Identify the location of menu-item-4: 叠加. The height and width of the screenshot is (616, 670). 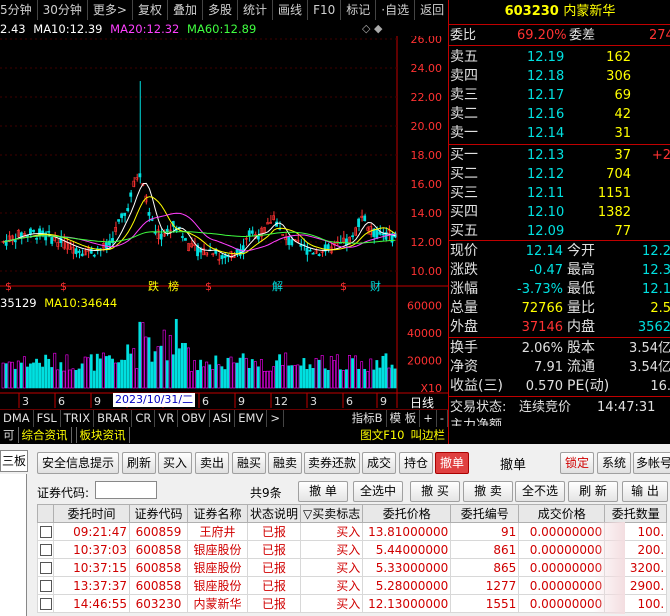
(186, 10).